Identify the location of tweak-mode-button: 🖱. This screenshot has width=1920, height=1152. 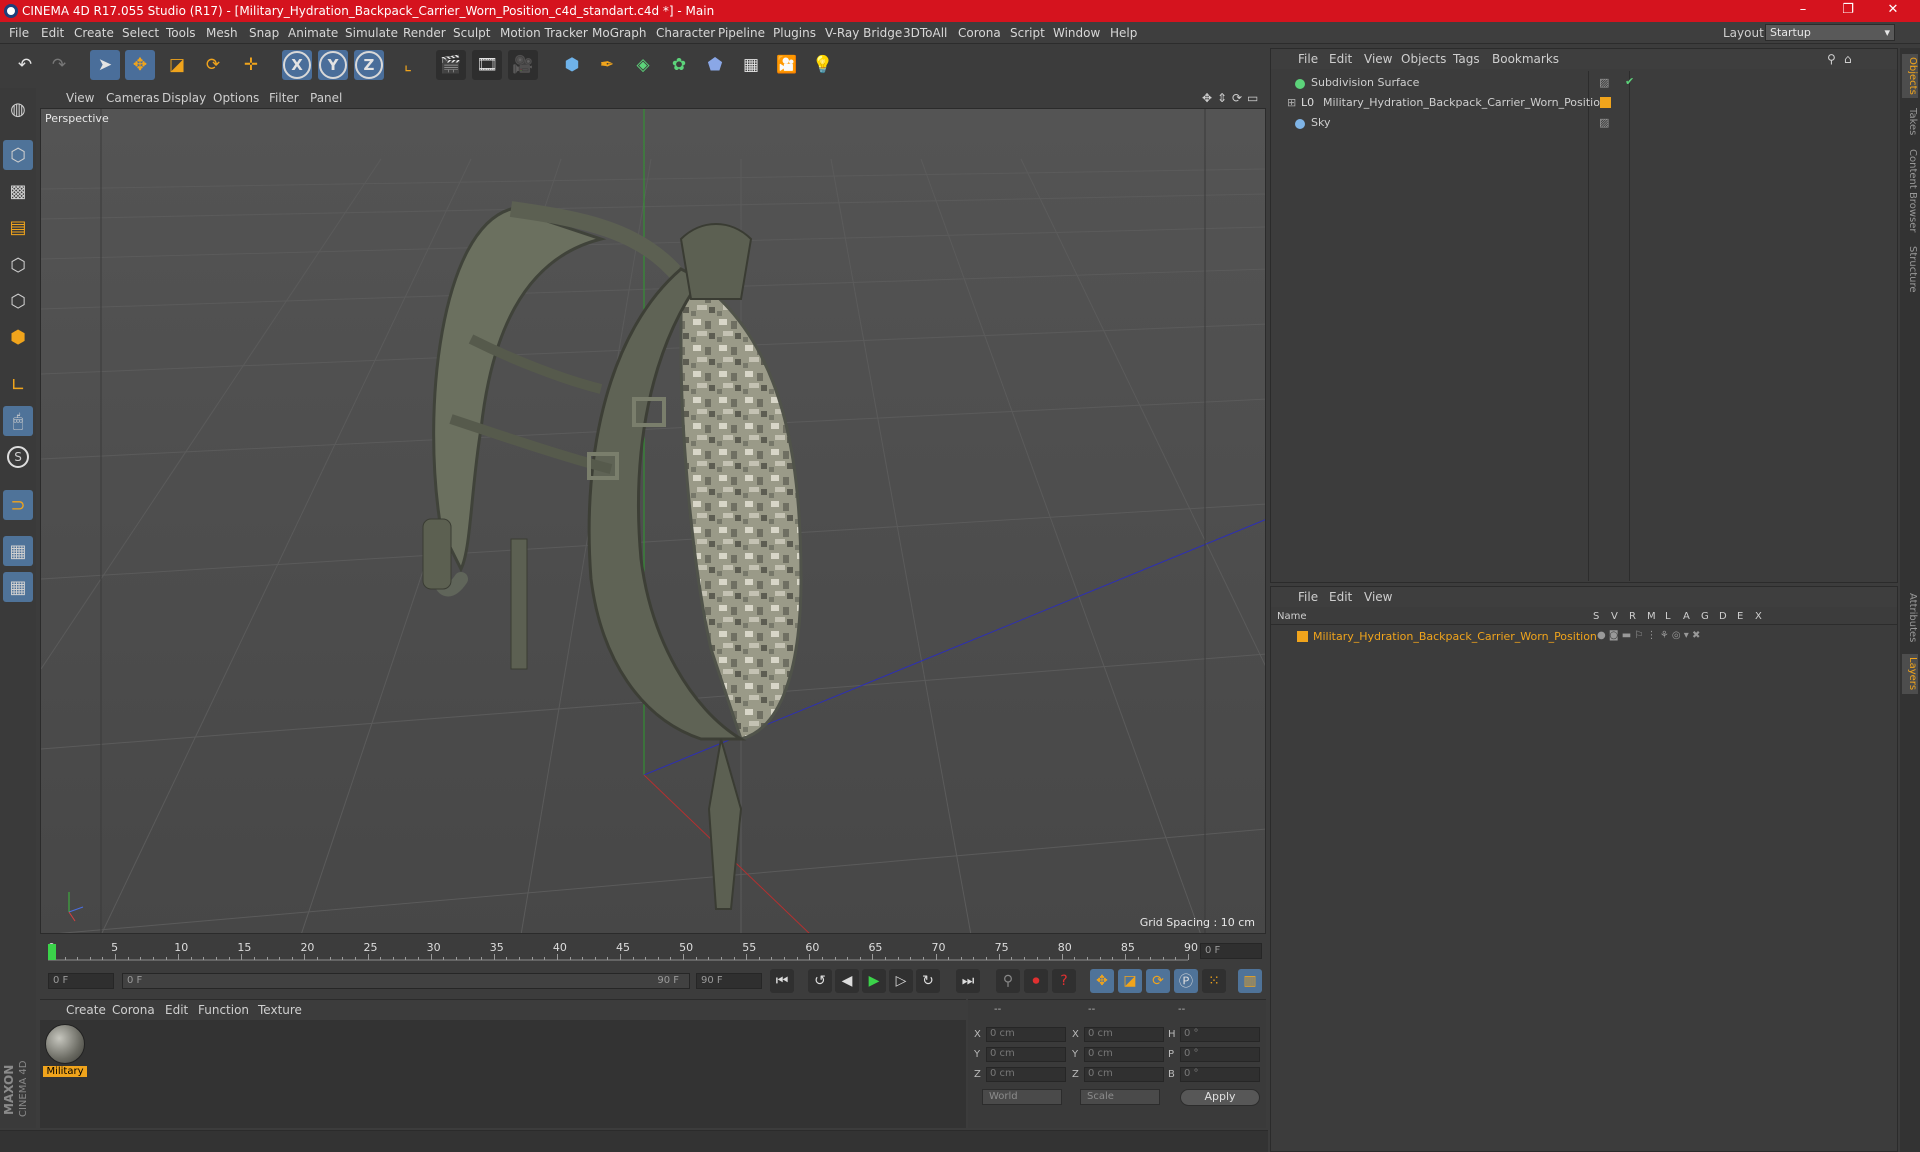
(18, 421).